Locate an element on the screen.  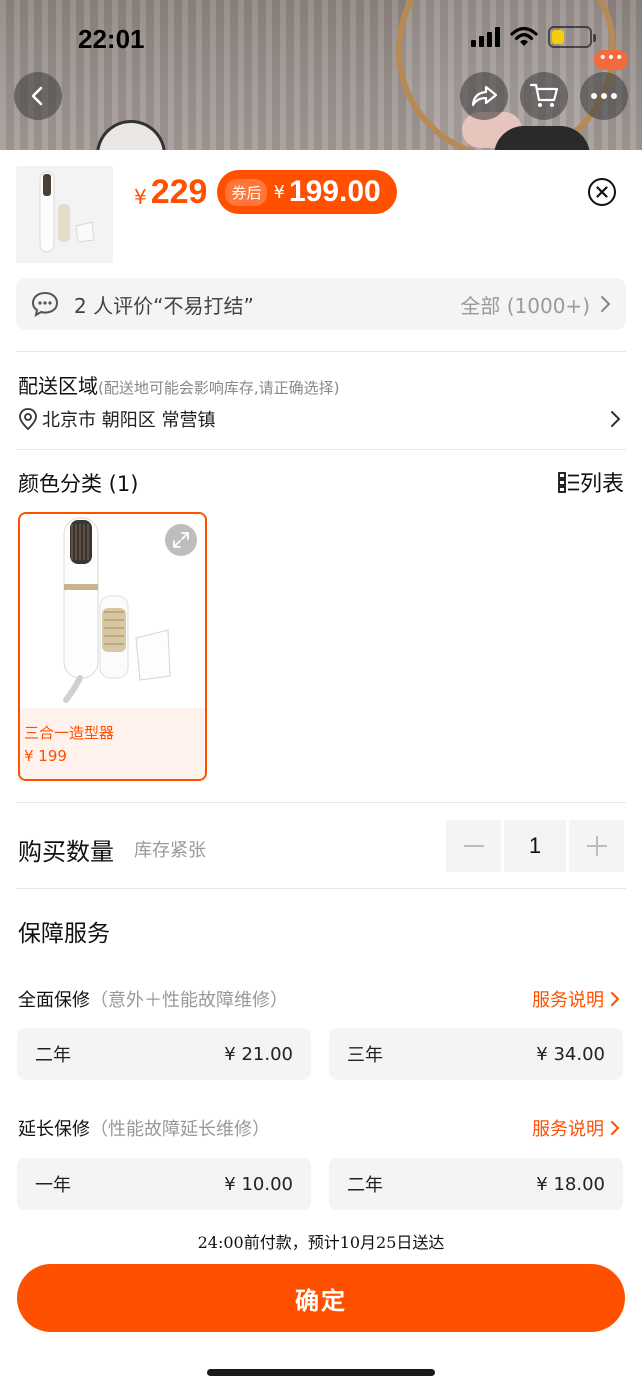
cart-button is located at coordinates (544, 96).